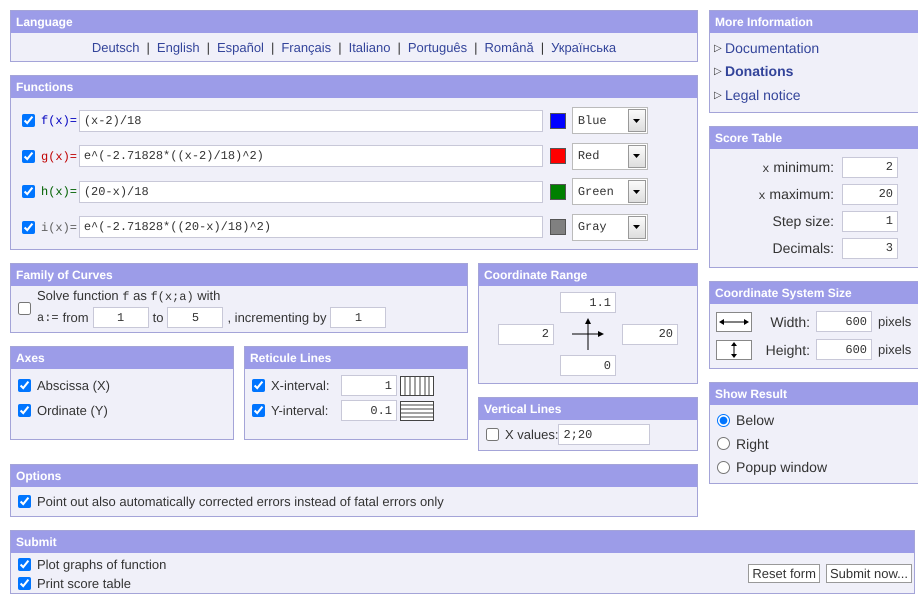 The image size is (918, 595). Describe the element at coordinates (772, 48) in the screenshot. I see `info-link: Documentation` at that location.